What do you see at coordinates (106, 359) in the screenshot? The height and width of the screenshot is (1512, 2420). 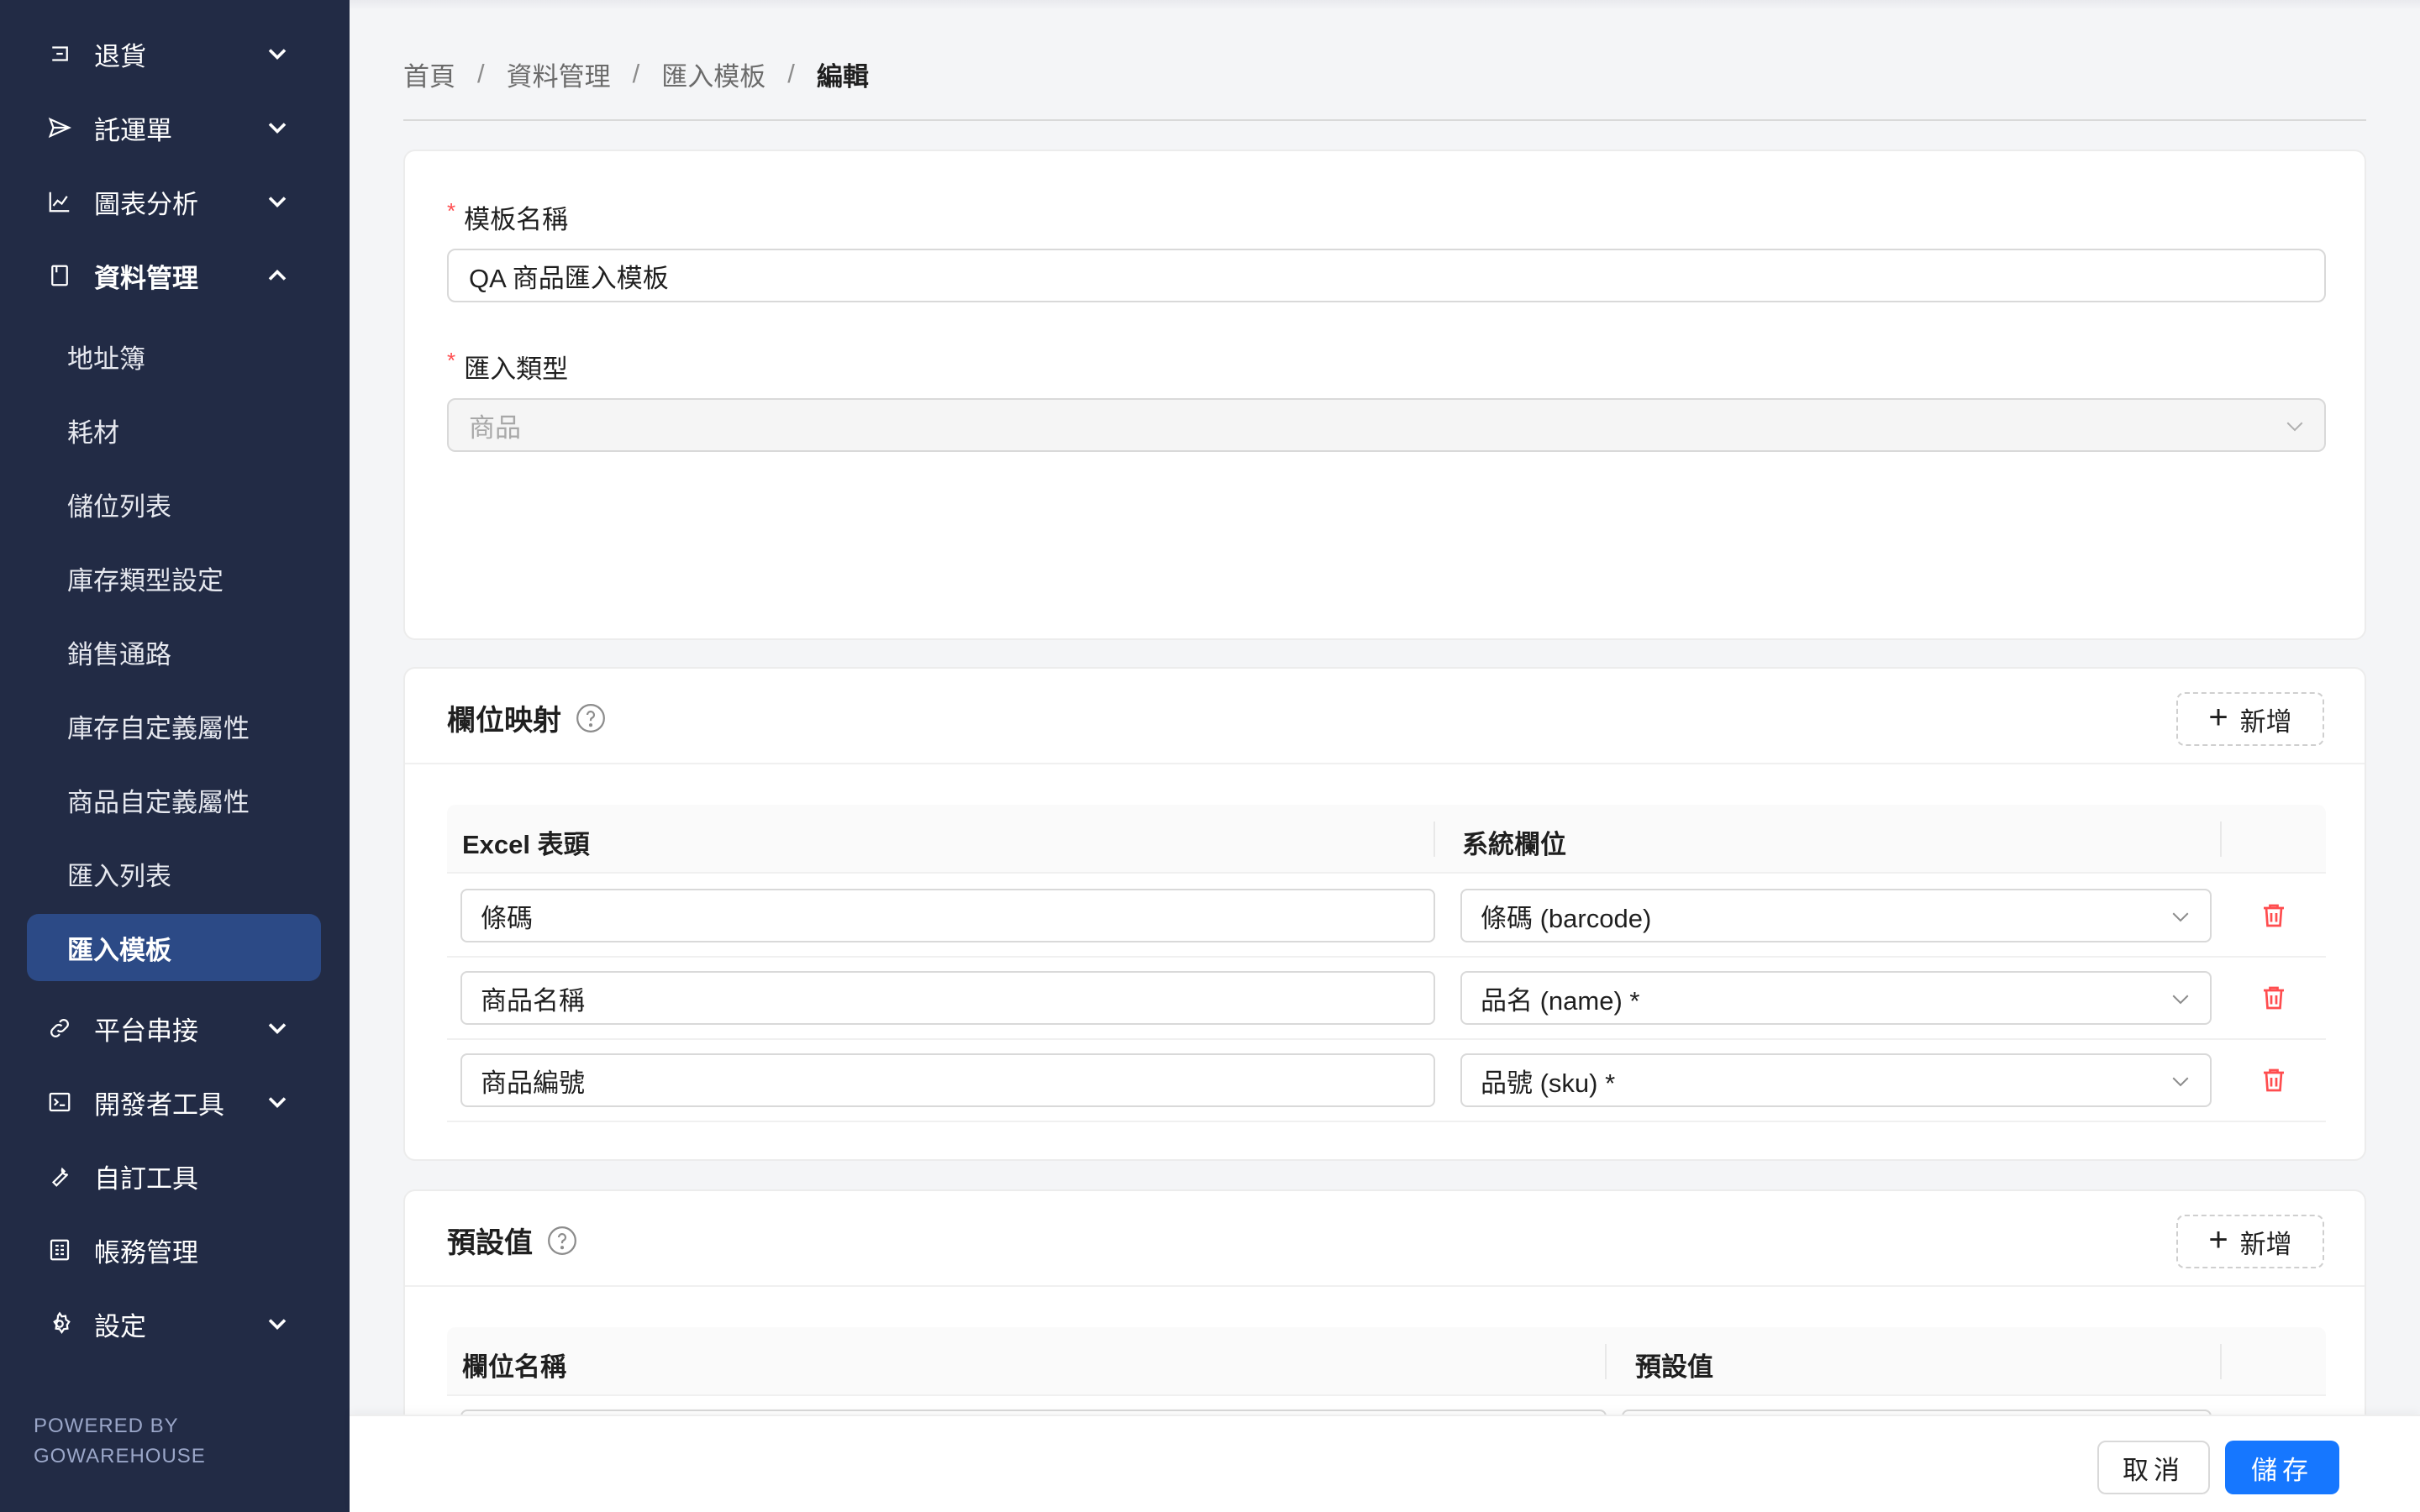 I see `sidebar-subitem-label: 地址簿` at bounding box center [106, 359].